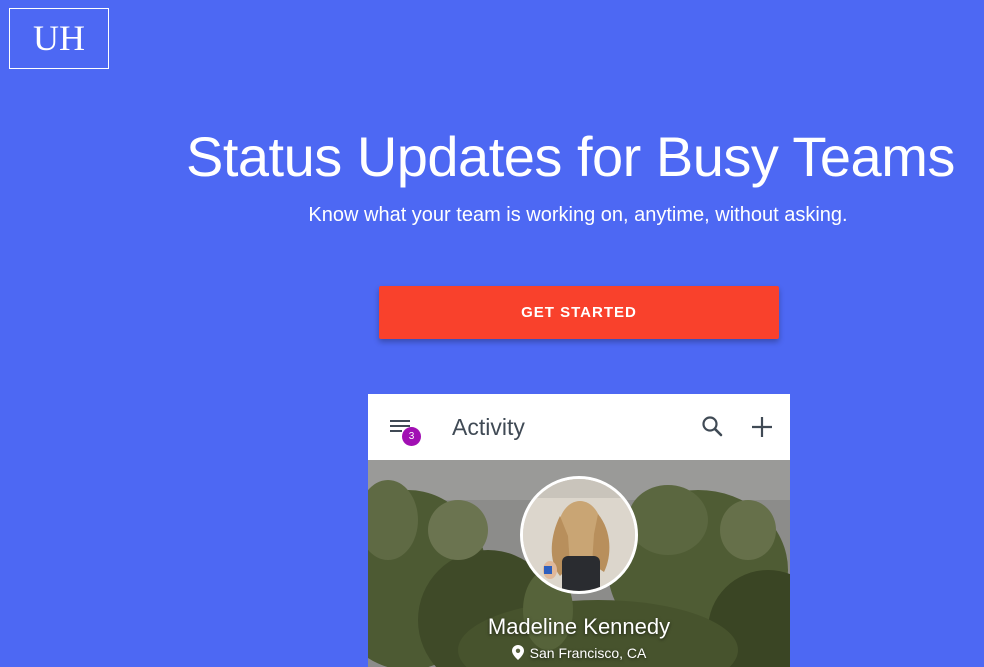 The image size is (984, 667). Describe the element at coordinates (488, 427) in the screenshot. I see `app-bar-title: Activity` at that location.